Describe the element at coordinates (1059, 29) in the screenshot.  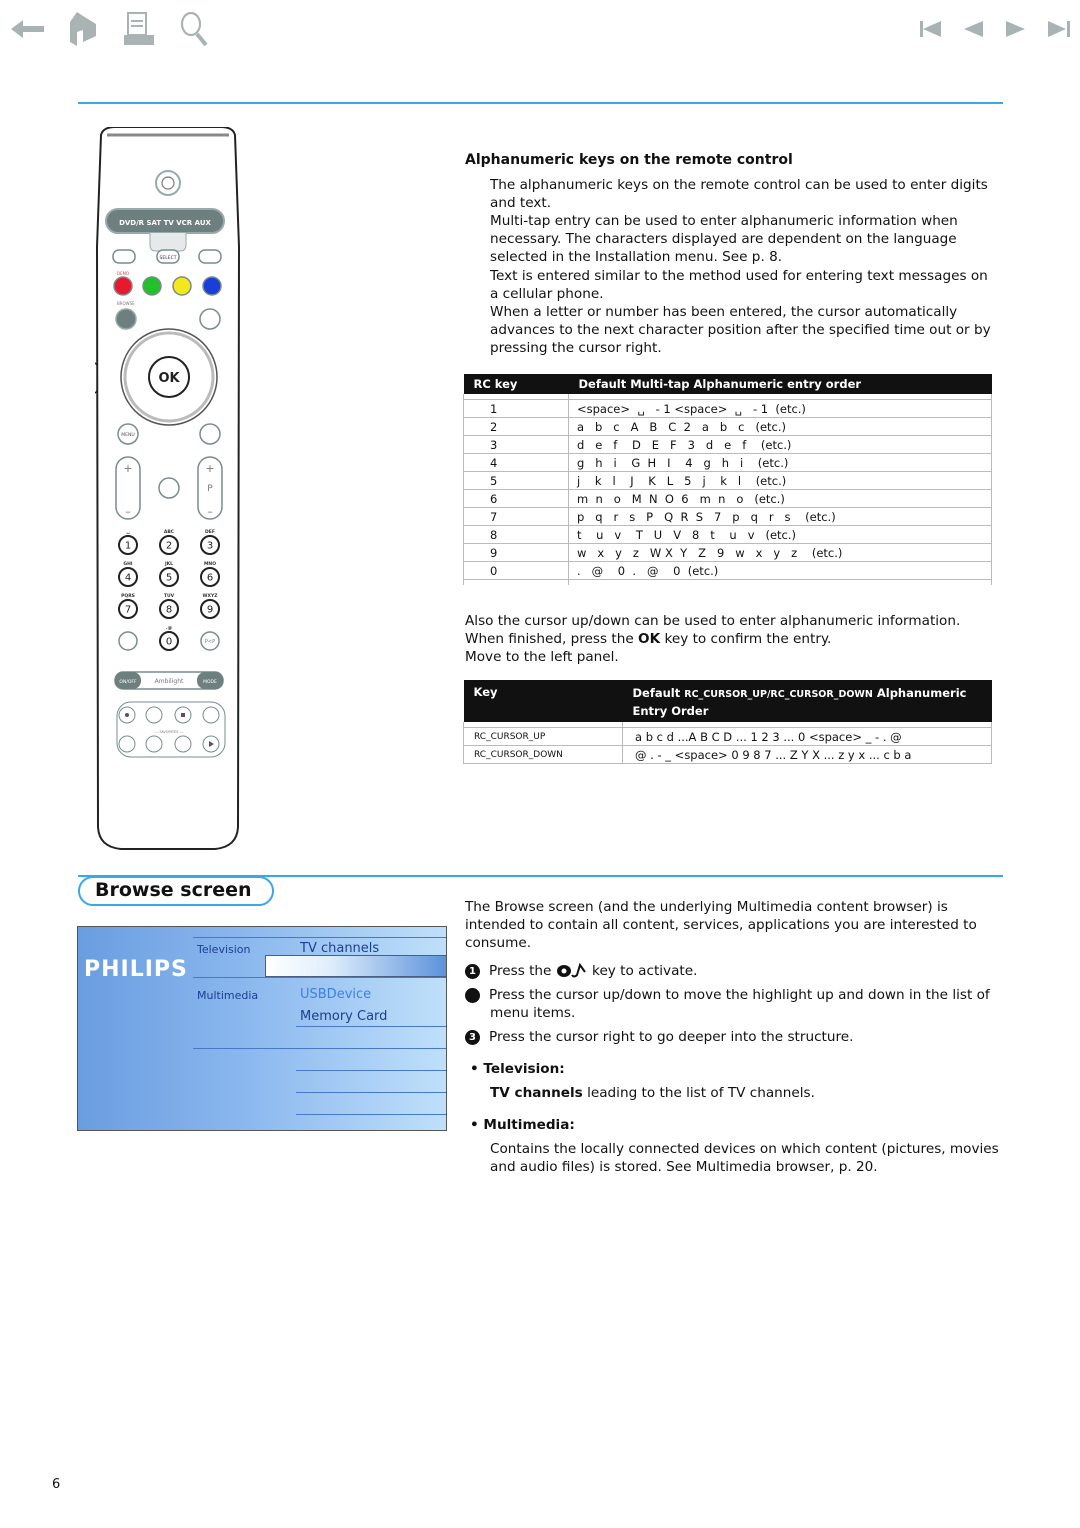
I see `last-page-icon` at that location.